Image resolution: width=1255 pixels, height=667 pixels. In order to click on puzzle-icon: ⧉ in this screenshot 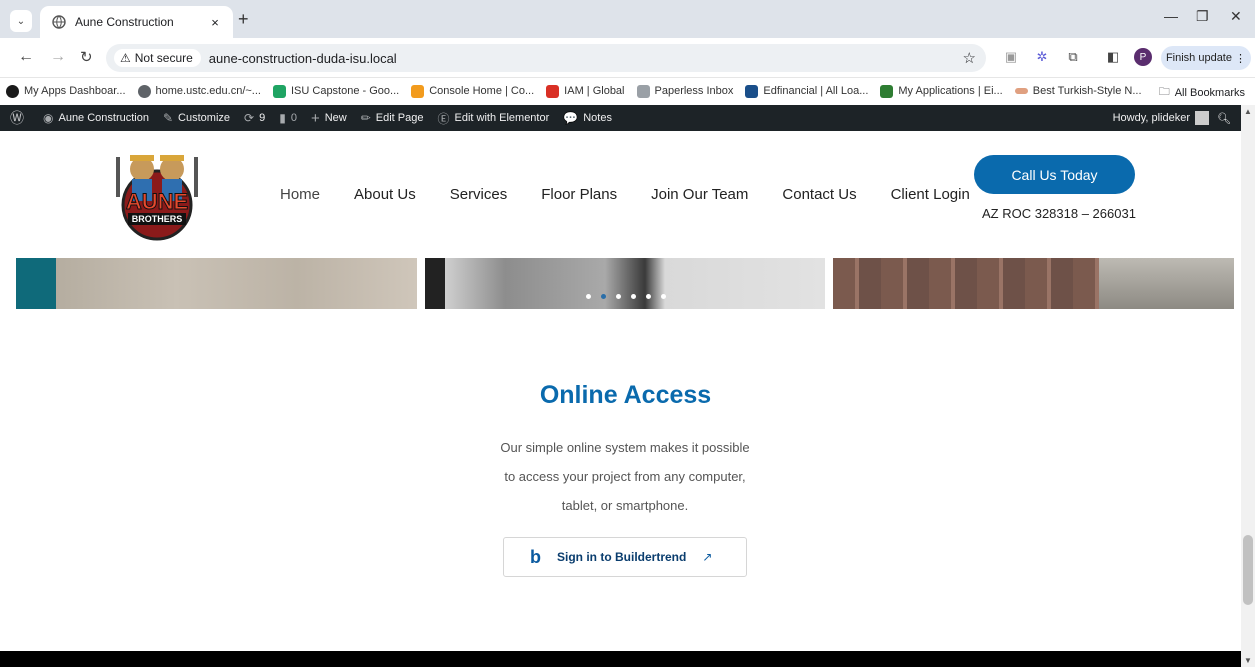, I will do `click(1073, 57)`.